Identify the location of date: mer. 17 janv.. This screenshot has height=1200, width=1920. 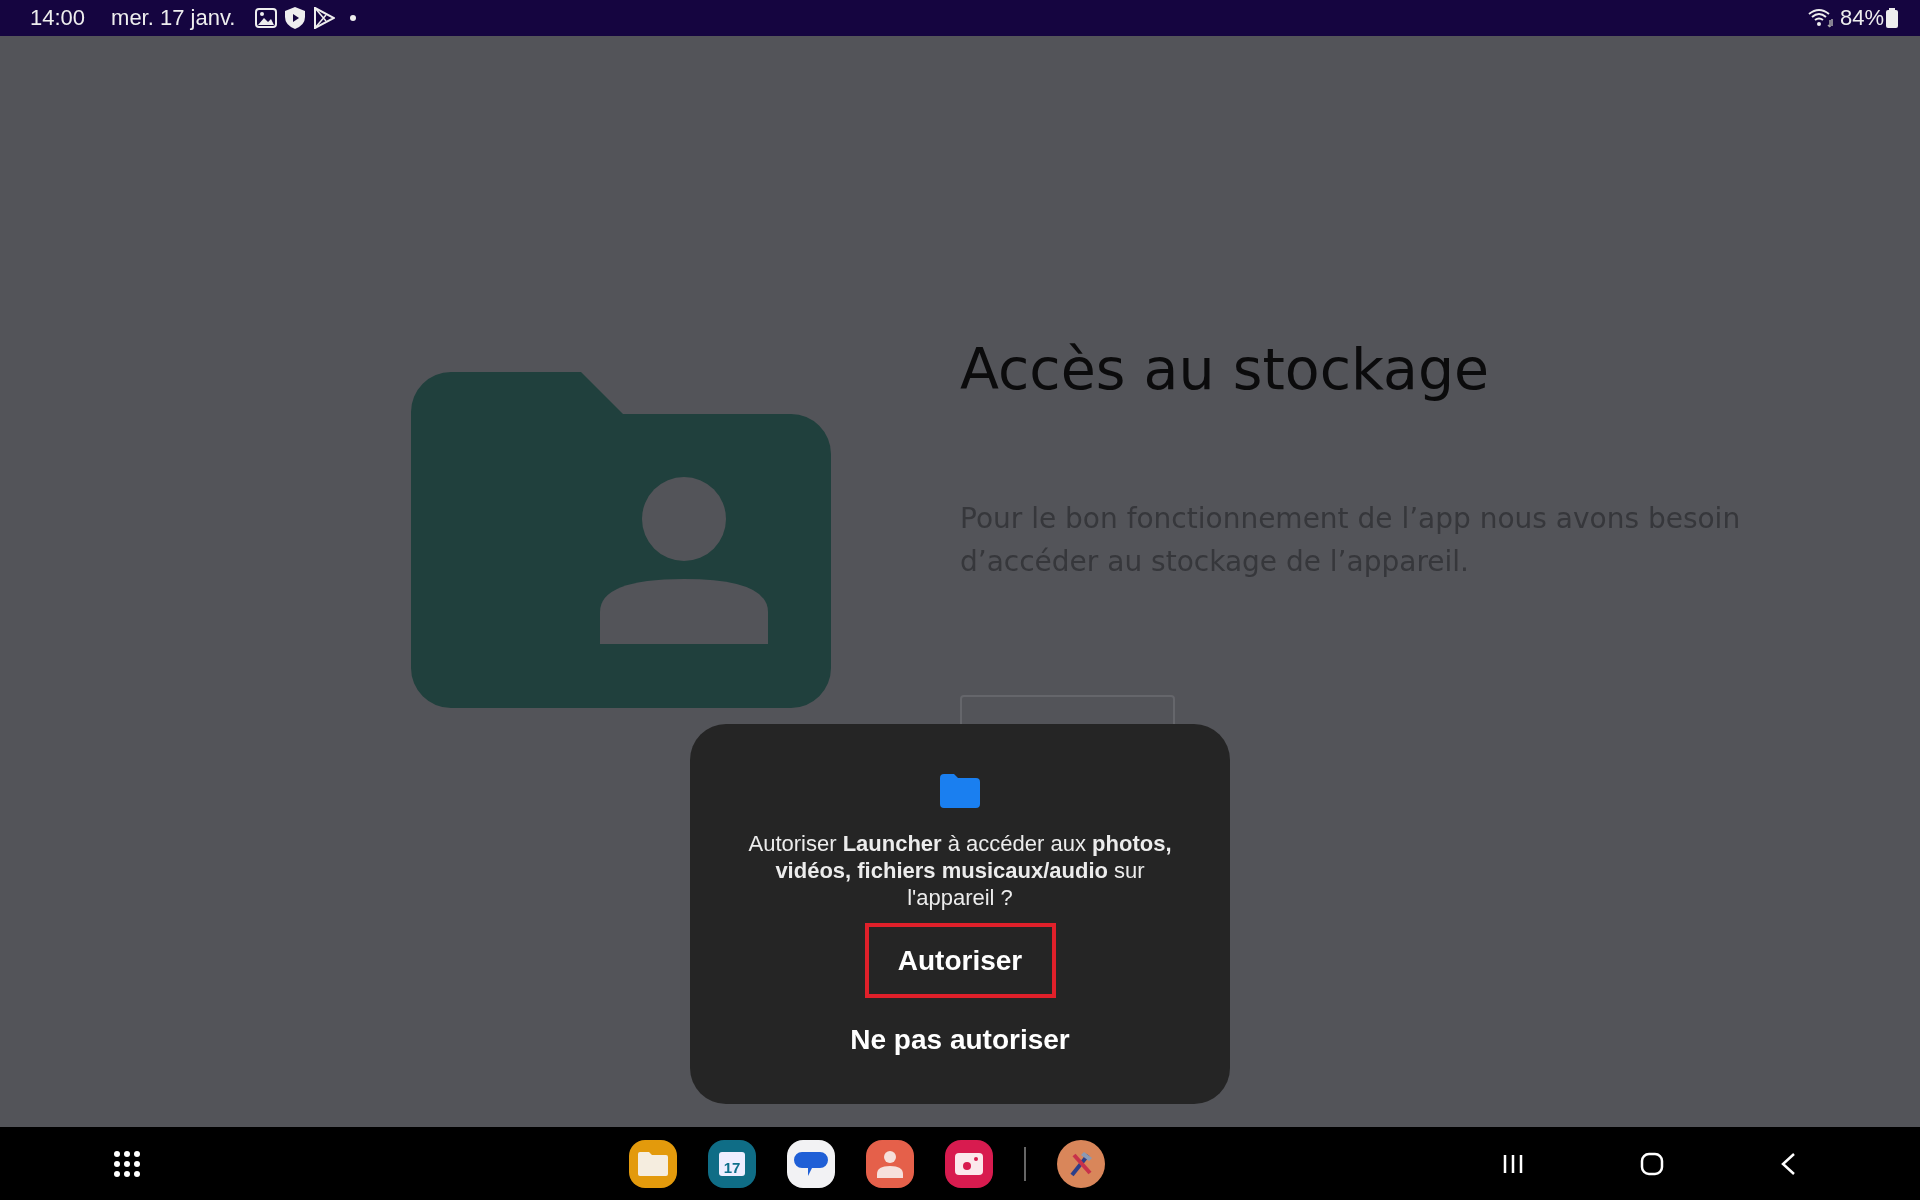
(173, 18).